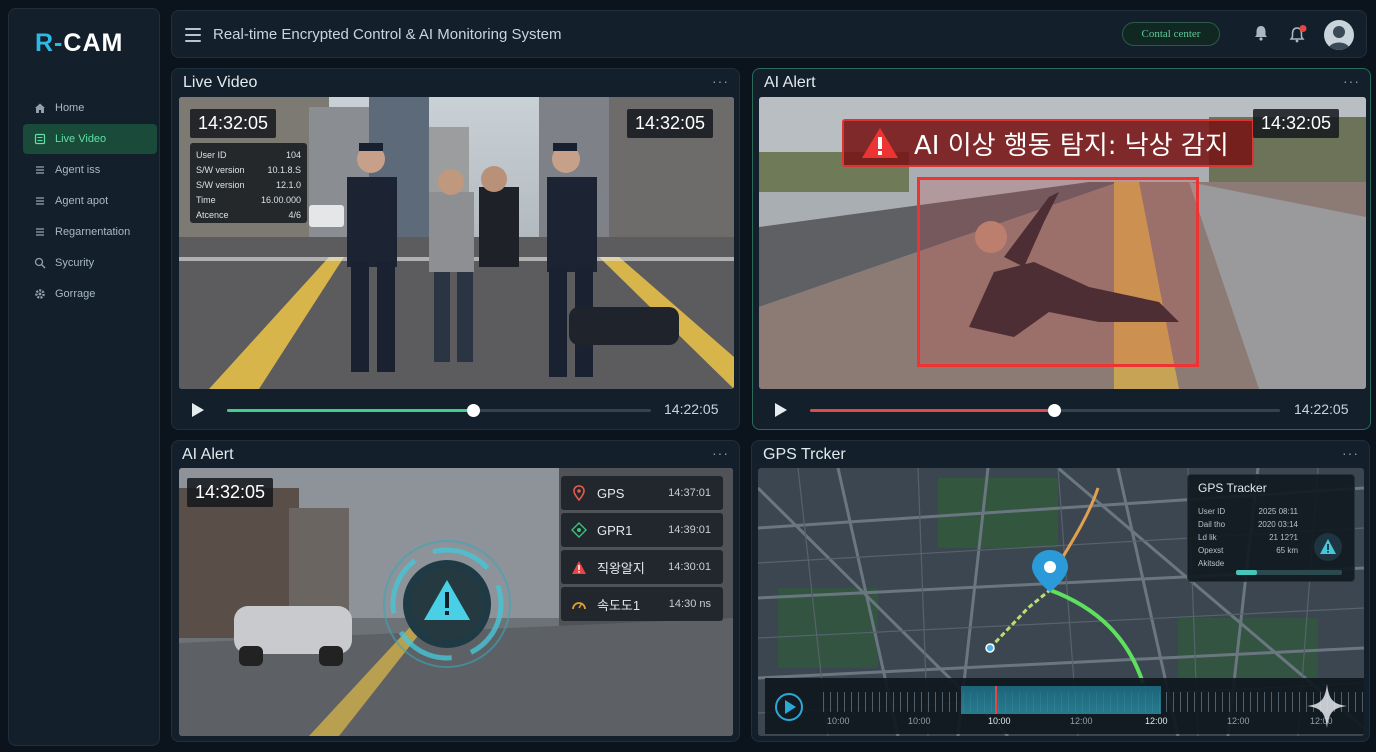 Image resolution: width=1376 pixels, height=752 pixels. Describe the element at coordinates (1058, 272) in the screenshot. I see `detection-bounding-box` at that location.